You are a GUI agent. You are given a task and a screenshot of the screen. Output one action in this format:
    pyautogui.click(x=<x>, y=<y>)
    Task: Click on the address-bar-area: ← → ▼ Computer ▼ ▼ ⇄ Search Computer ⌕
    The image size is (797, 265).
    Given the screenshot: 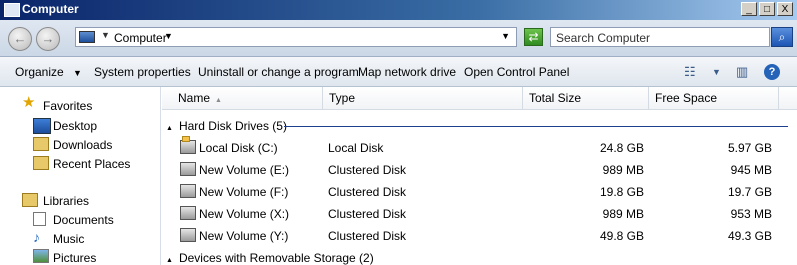 What is the action you would take?
    pyautogui.click(x=398, y=38)
    